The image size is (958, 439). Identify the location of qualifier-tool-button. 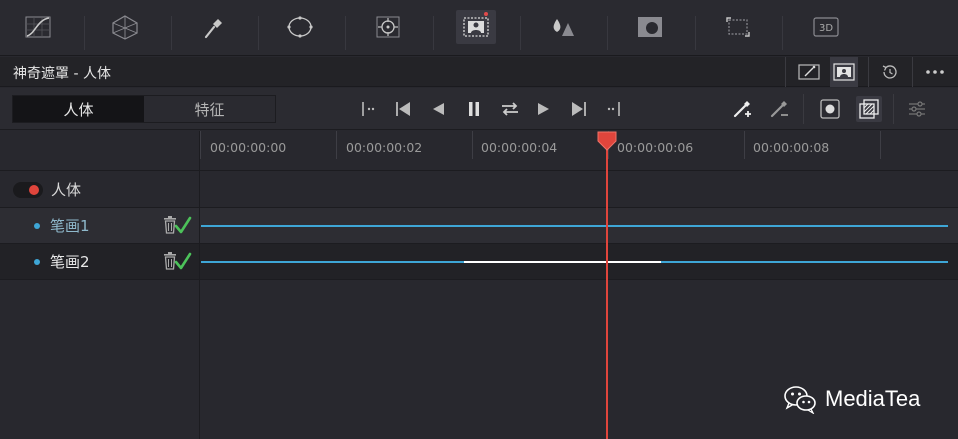
(213, 27).